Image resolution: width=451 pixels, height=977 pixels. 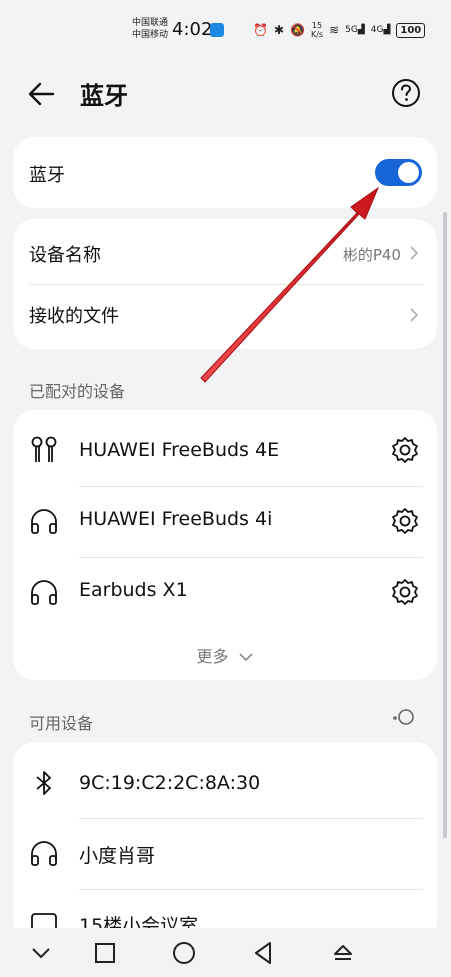 What do you see at coordinates (117, 856) in the screenshot?
I see `device-name: 小度肖哥` at bounding box center [117, 856].